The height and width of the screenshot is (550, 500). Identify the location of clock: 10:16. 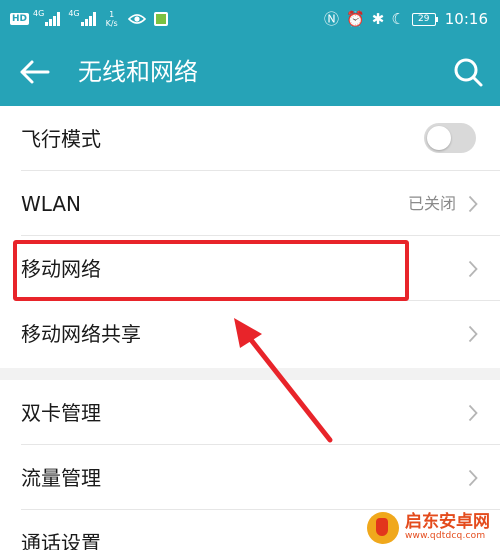
(466, 19).